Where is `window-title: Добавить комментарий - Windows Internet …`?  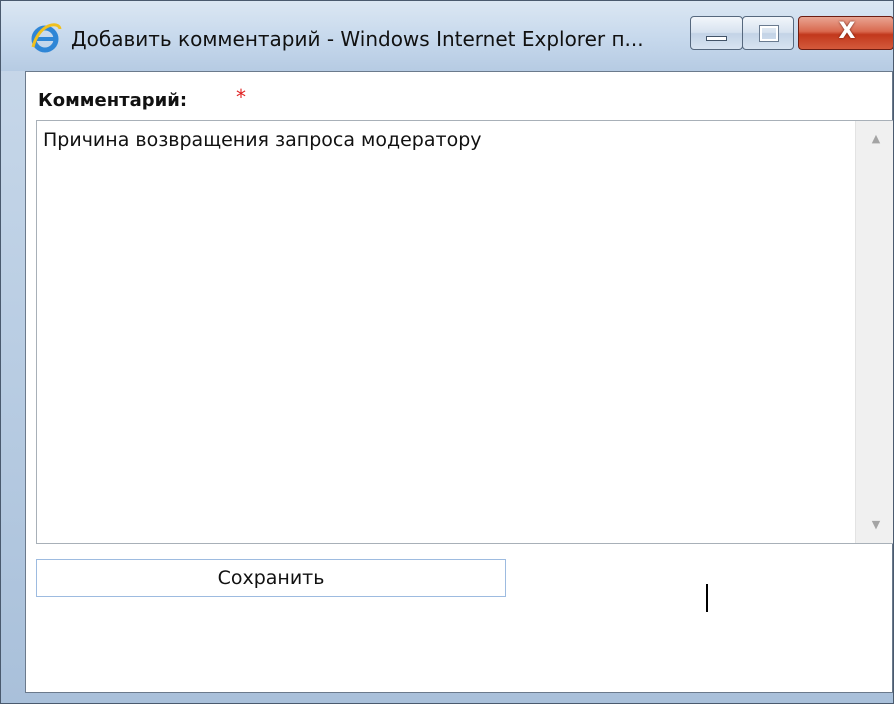
window-title: Добавить комментарий - Windows Internet … is located at coordinates (357, 39).